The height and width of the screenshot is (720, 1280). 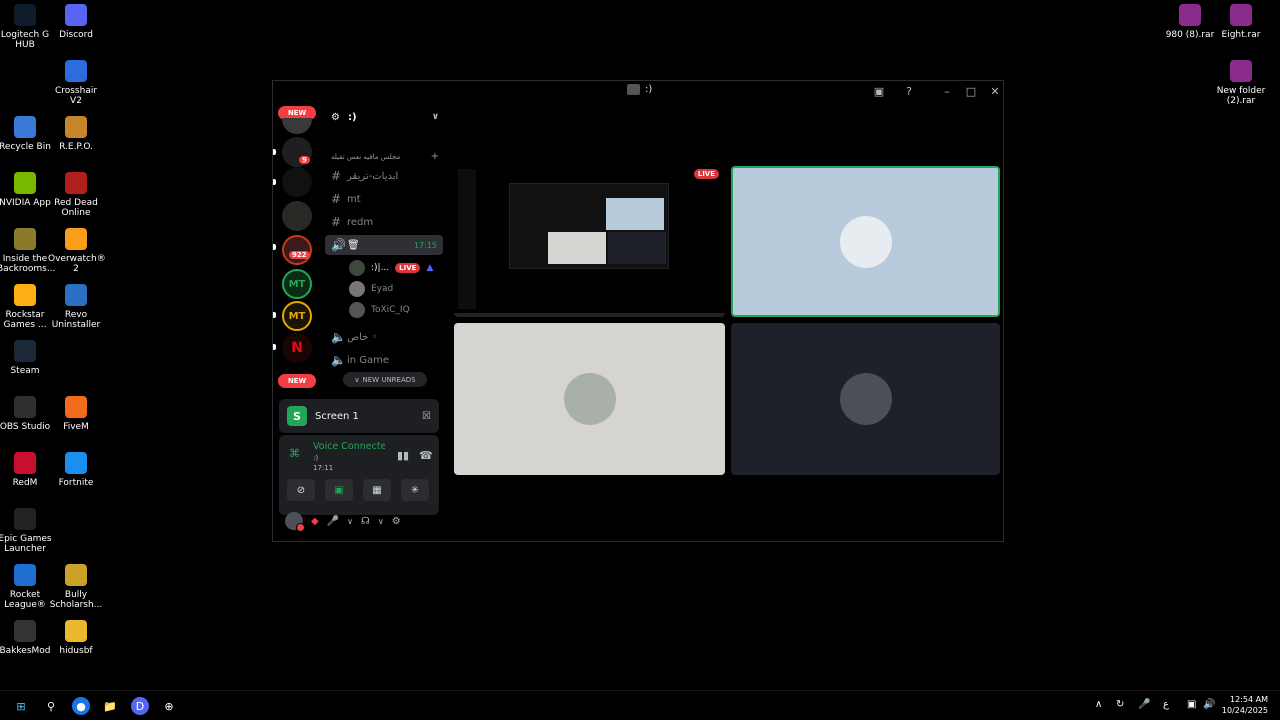 What do you see at coordinates (297, 348) in the screenshot?
I see `netflix-server-icon: N` at bounding box center [297, 348].